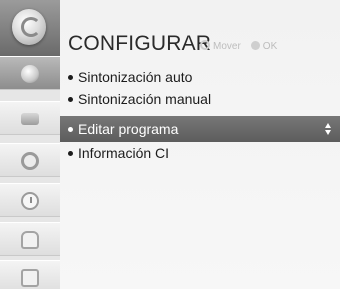 This screenshot has width=340, height=289. What do you see at coordinates (205, 45) in the screenshot?
I see `move-arrows-icon` at bounding box center [205, 45].